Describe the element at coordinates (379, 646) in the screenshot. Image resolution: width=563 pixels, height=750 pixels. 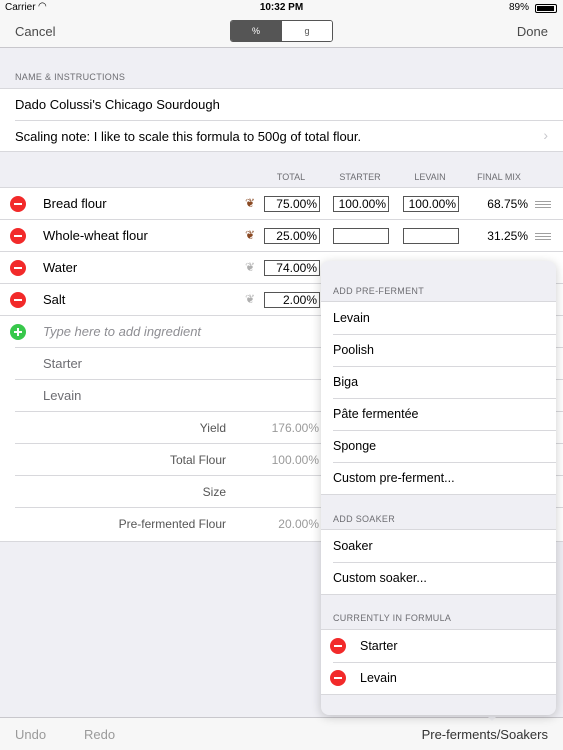
I see `current-item-label: Starter` at that location.